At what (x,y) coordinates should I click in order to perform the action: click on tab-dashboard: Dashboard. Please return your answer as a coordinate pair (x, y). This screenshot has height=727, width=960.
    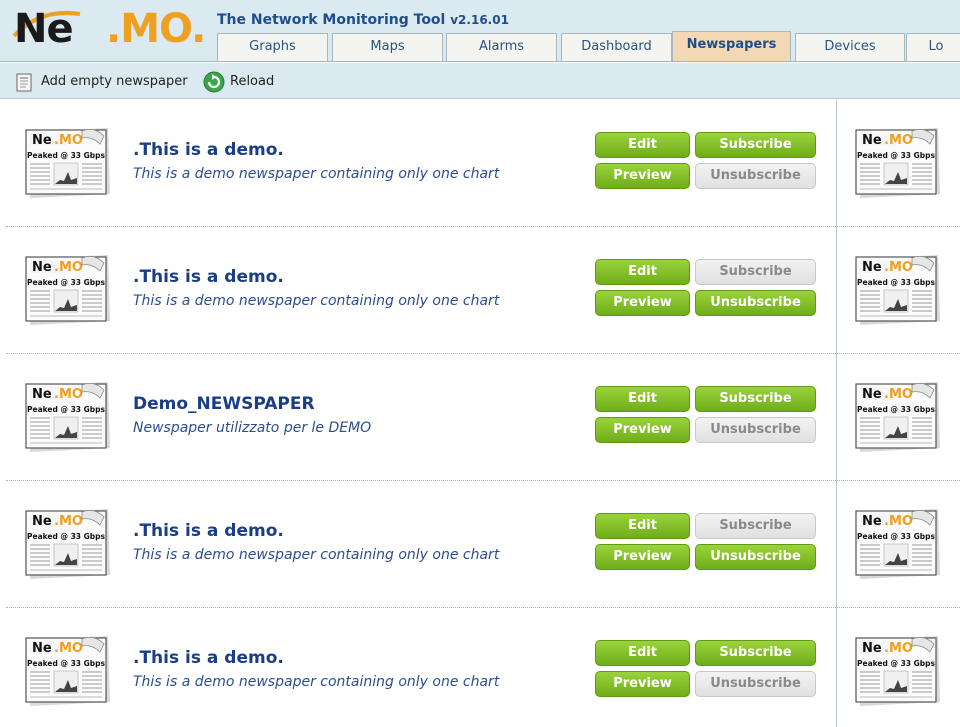
    Looking at the image, I should click on (616, 47).